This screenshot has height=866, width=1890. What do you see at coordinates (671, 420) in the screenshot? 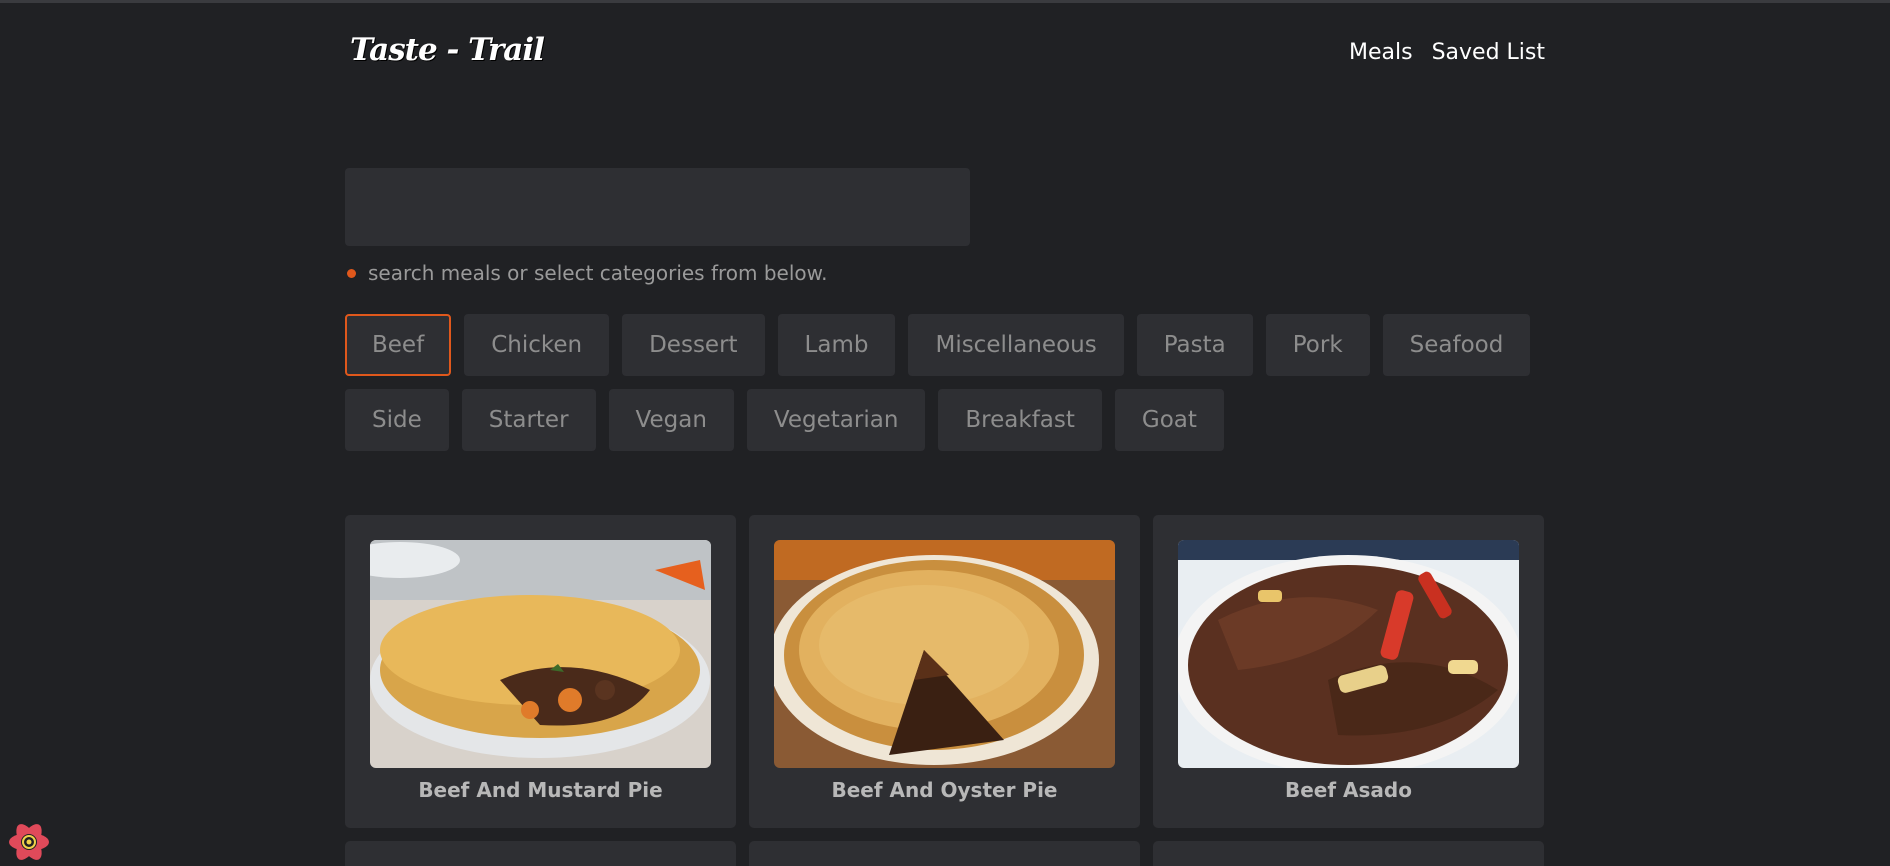
I see `category-vegan: Vegan` at bounding box center [671, 420].